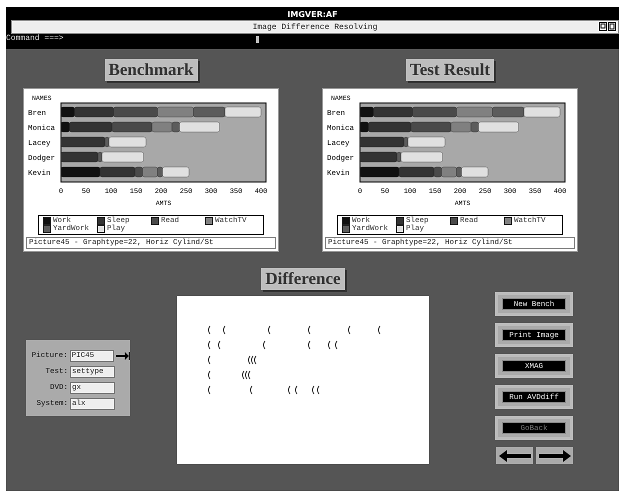 The width and height of the screenshot is (623, 497). I want to click on section-heading: Test Result, so click(450, 70).